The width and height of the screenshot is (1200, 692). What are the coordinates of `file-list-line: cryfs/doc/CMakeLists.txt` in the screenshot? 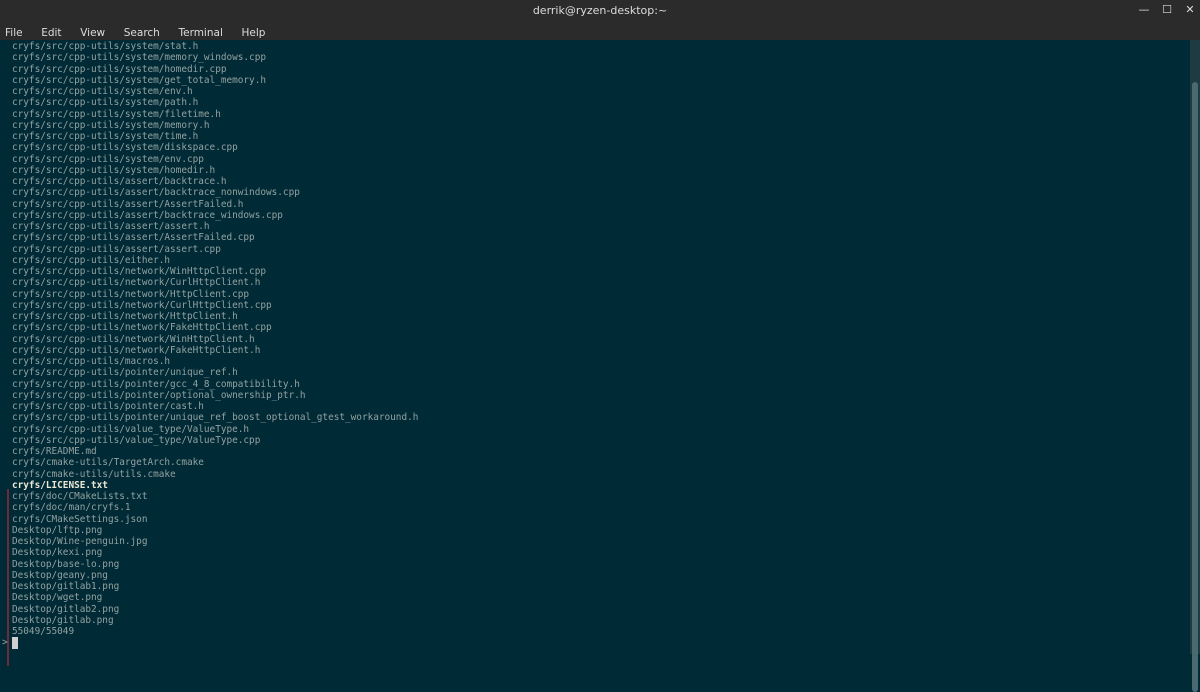 It's located at (80, 496).